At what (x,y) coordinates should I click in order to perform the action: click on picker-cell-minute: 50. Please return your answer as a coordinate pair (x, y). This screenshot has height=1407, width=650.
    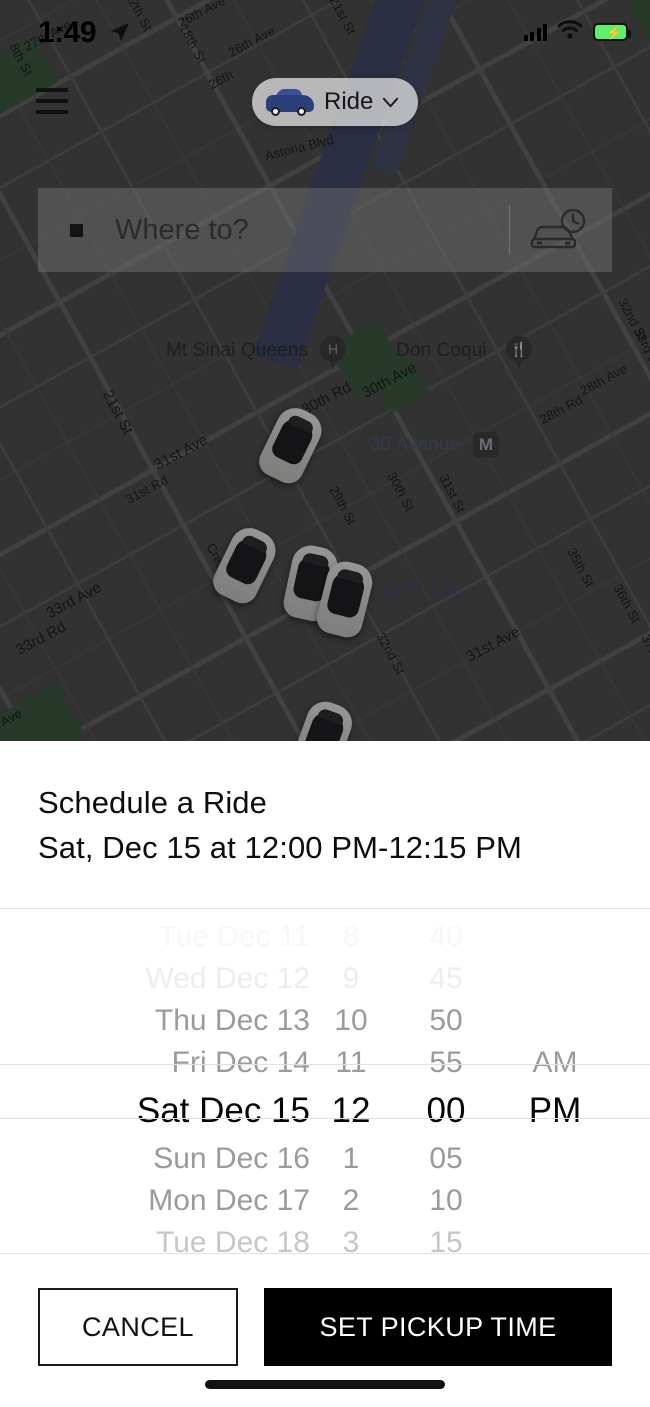
    Looking at the image, I should click on (446, 1021).